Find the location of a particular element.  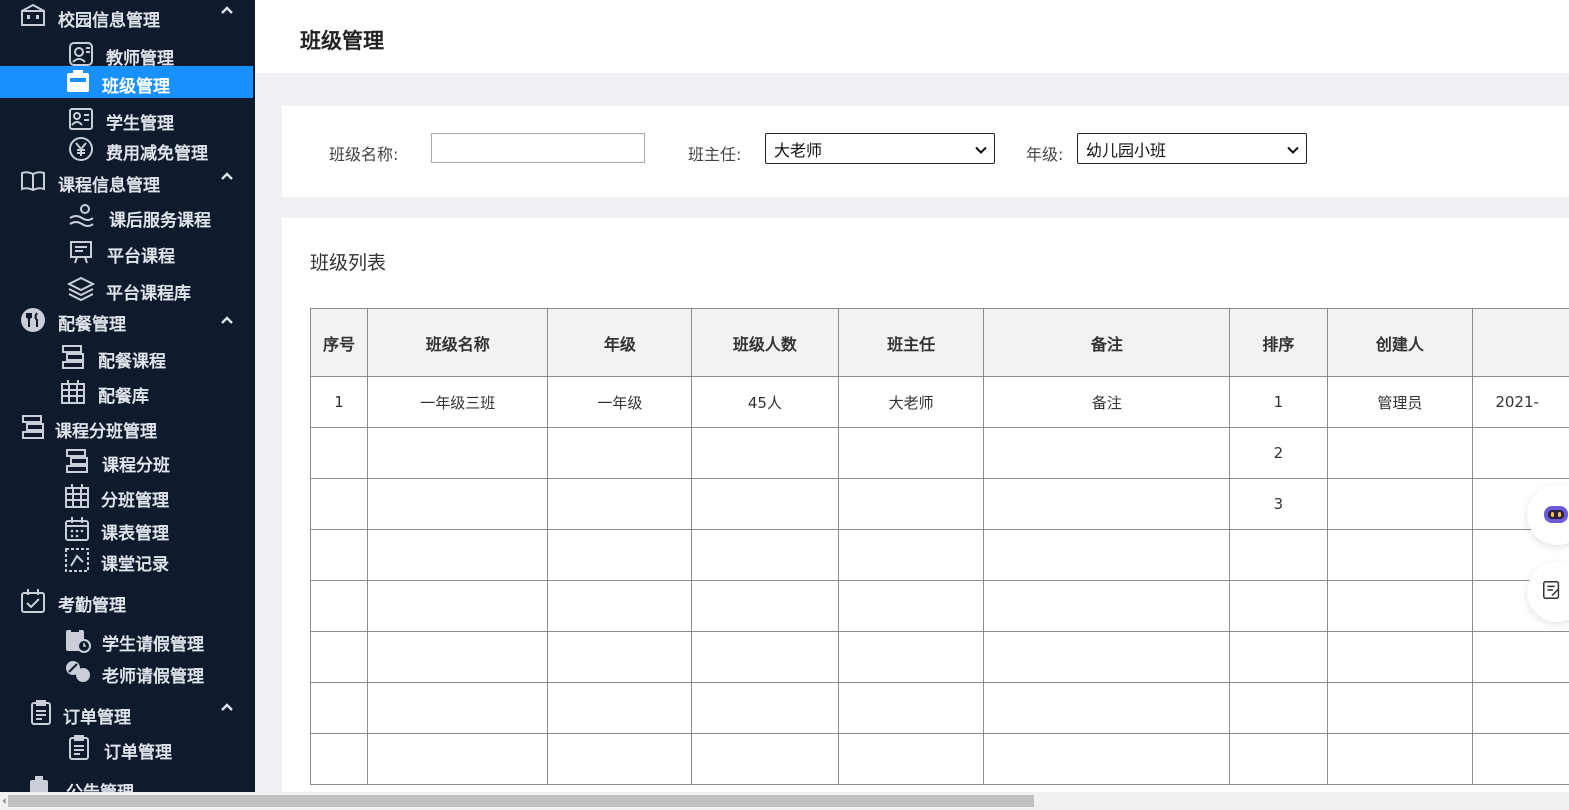

cutlery-icon is located at coordinates (33, 320).